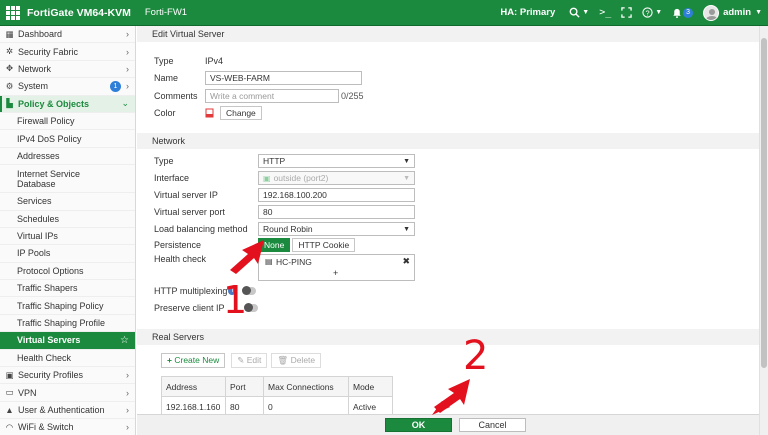 This screenshot has height=435, width=768. What do you see at coordinates (492, 425) in the screenshot?
I see `cancel-button: Cancel` at bounding box center [492, 425].